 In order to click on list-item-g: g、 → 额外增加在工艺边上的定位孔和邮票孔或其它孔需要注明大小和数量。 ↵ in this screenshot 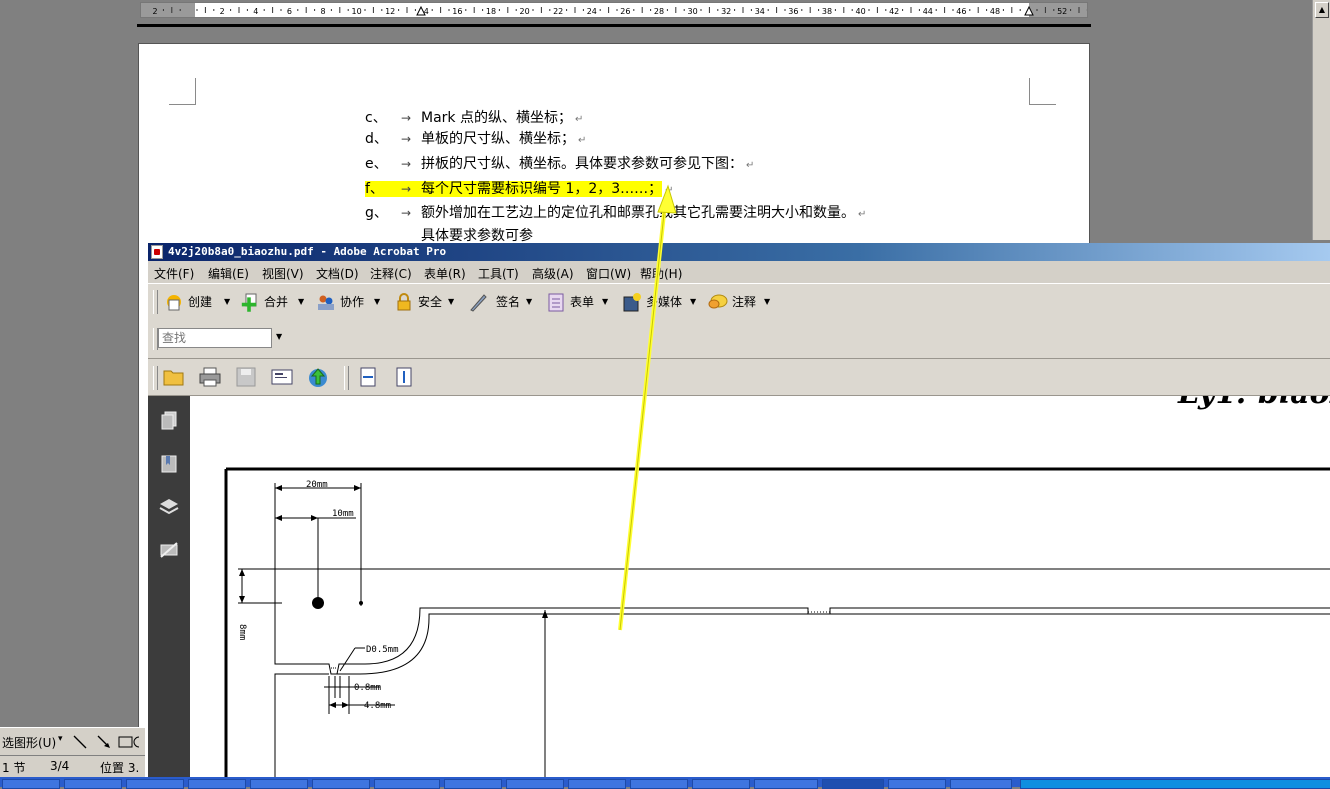, I will do `click(615, 213)`.